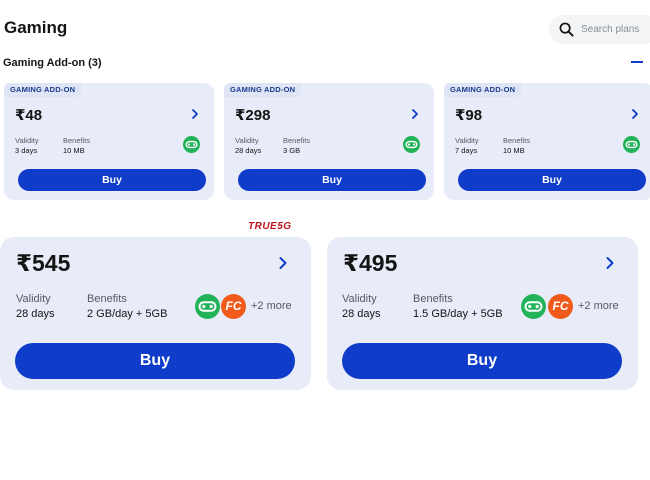 The width and height of the screenshot is (650, 480). I want to click on plan-price: ₹545, so click(43, 263).